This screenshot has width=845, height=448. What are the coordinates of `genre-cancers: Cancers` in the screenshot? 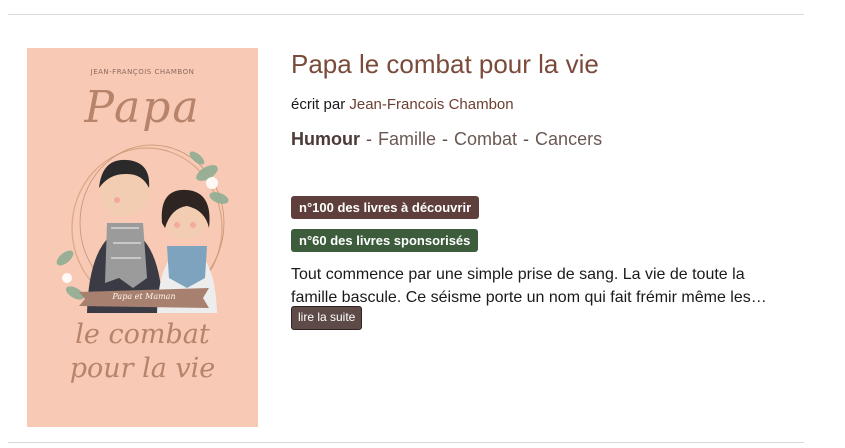 It's located at (568, 139).